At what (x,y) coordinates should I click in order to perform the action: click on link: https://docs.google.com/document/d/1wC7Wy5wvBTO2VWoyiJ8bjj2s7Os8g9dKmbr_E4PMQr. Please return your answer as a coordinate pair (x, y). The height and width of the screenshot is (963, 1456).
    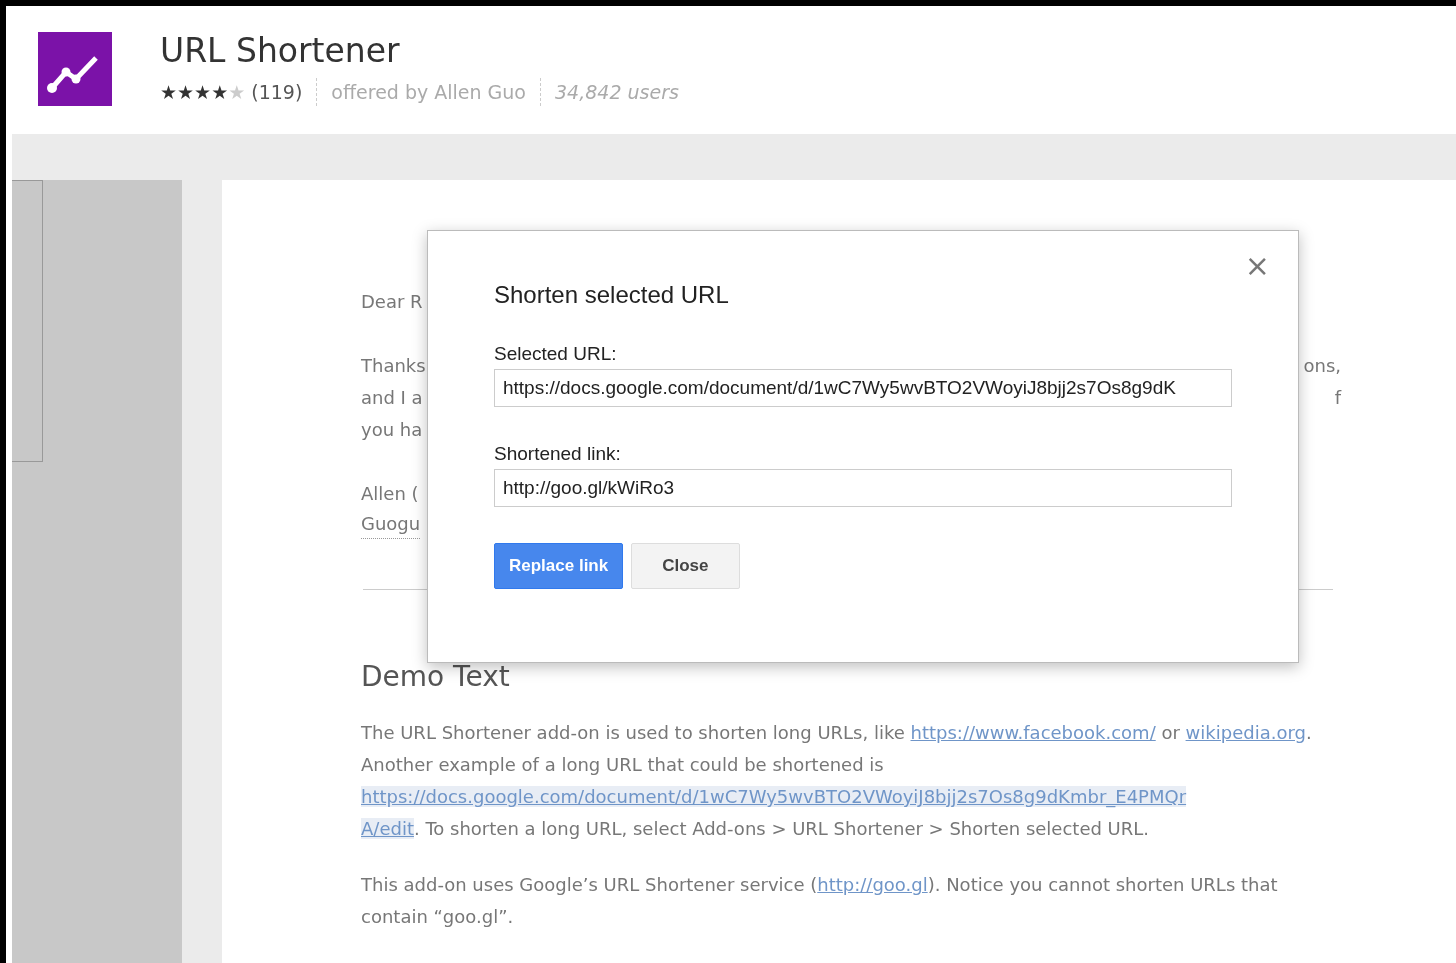
    Looking at the image, I should click on (774, 796).